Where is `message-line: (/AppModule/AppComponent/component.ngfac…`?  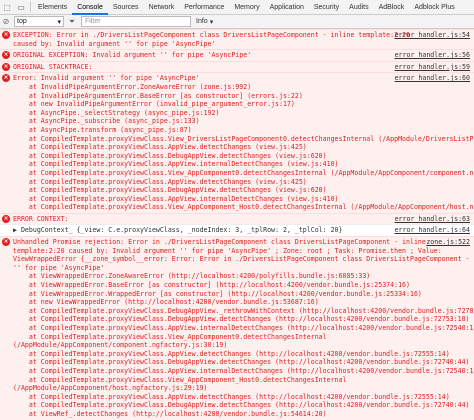
message-line: (/AppModule/AppComponent/component.ngfac… is located at coordinates (120, 345).